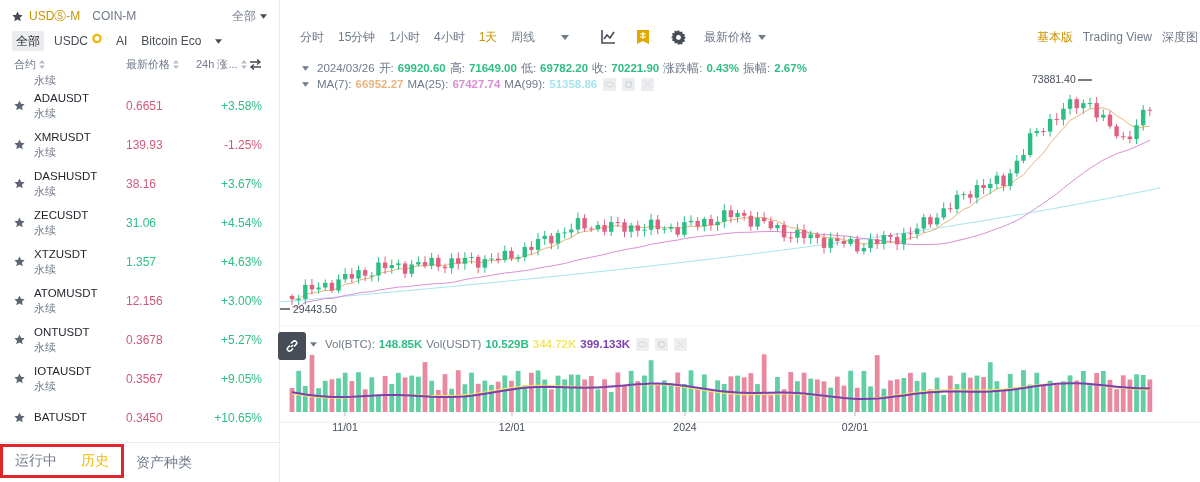 The height and width of the screenshot is (482, 1200). What do you see at coordinates (357, 37) in the screenshot?
I see `interval-tab: 15分钟` at bounding box center [357, 37].